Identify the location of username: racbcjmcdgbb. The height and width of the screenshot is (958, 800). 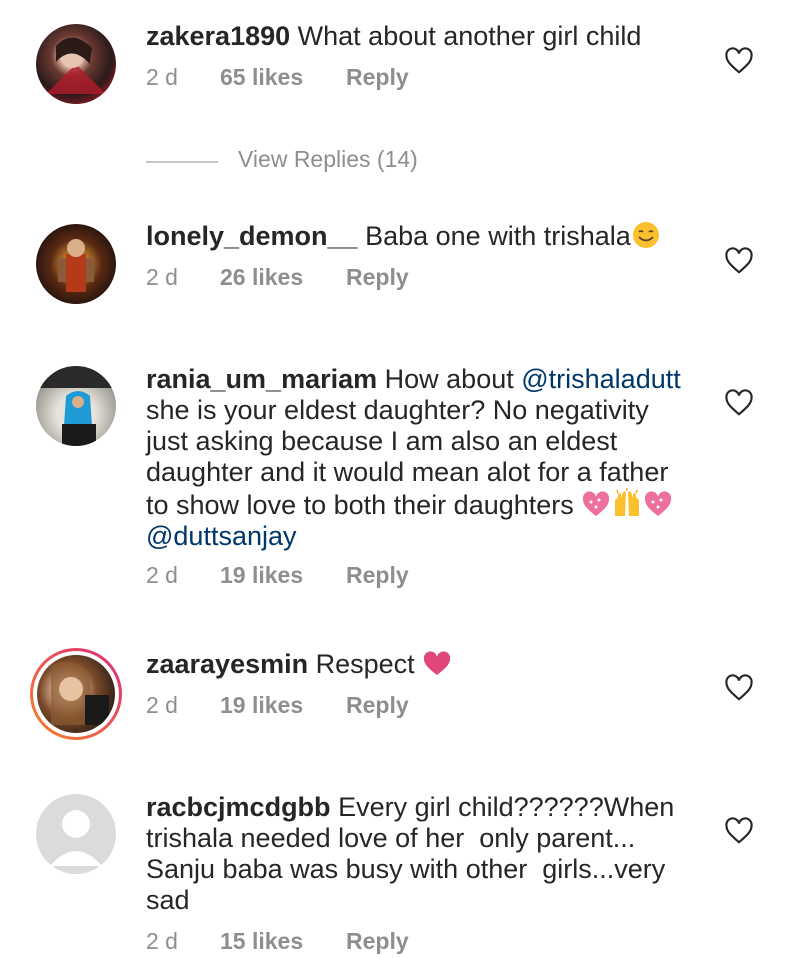
(238, 807).